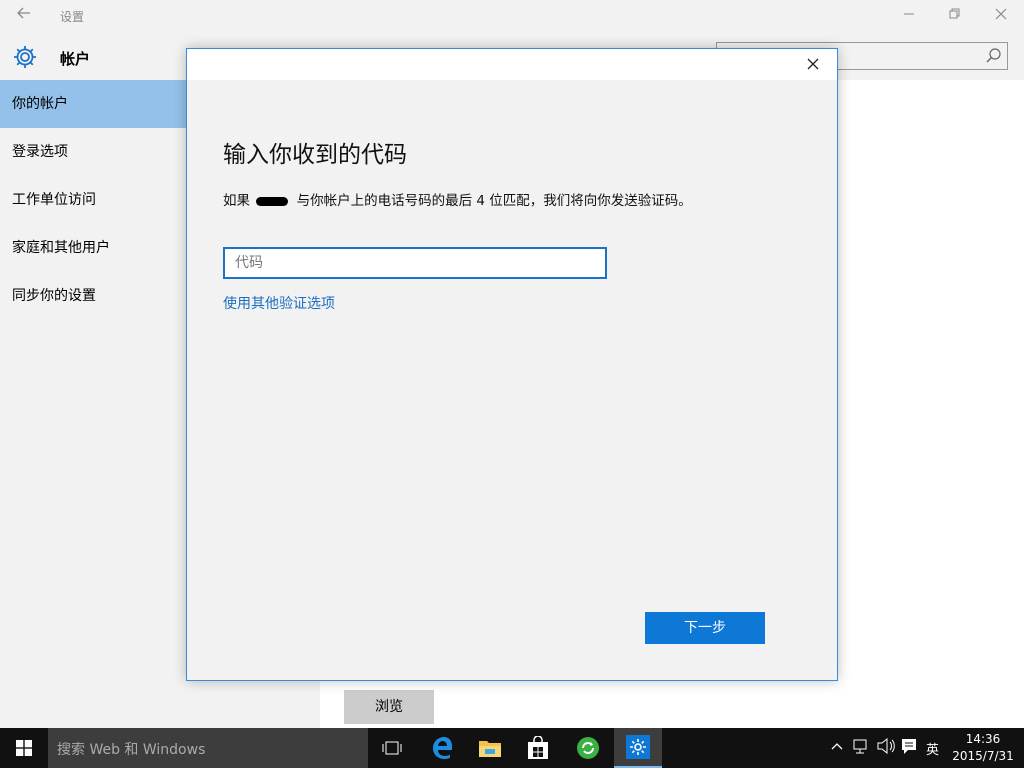  I want to click on volume-icon, so click(886, 746).